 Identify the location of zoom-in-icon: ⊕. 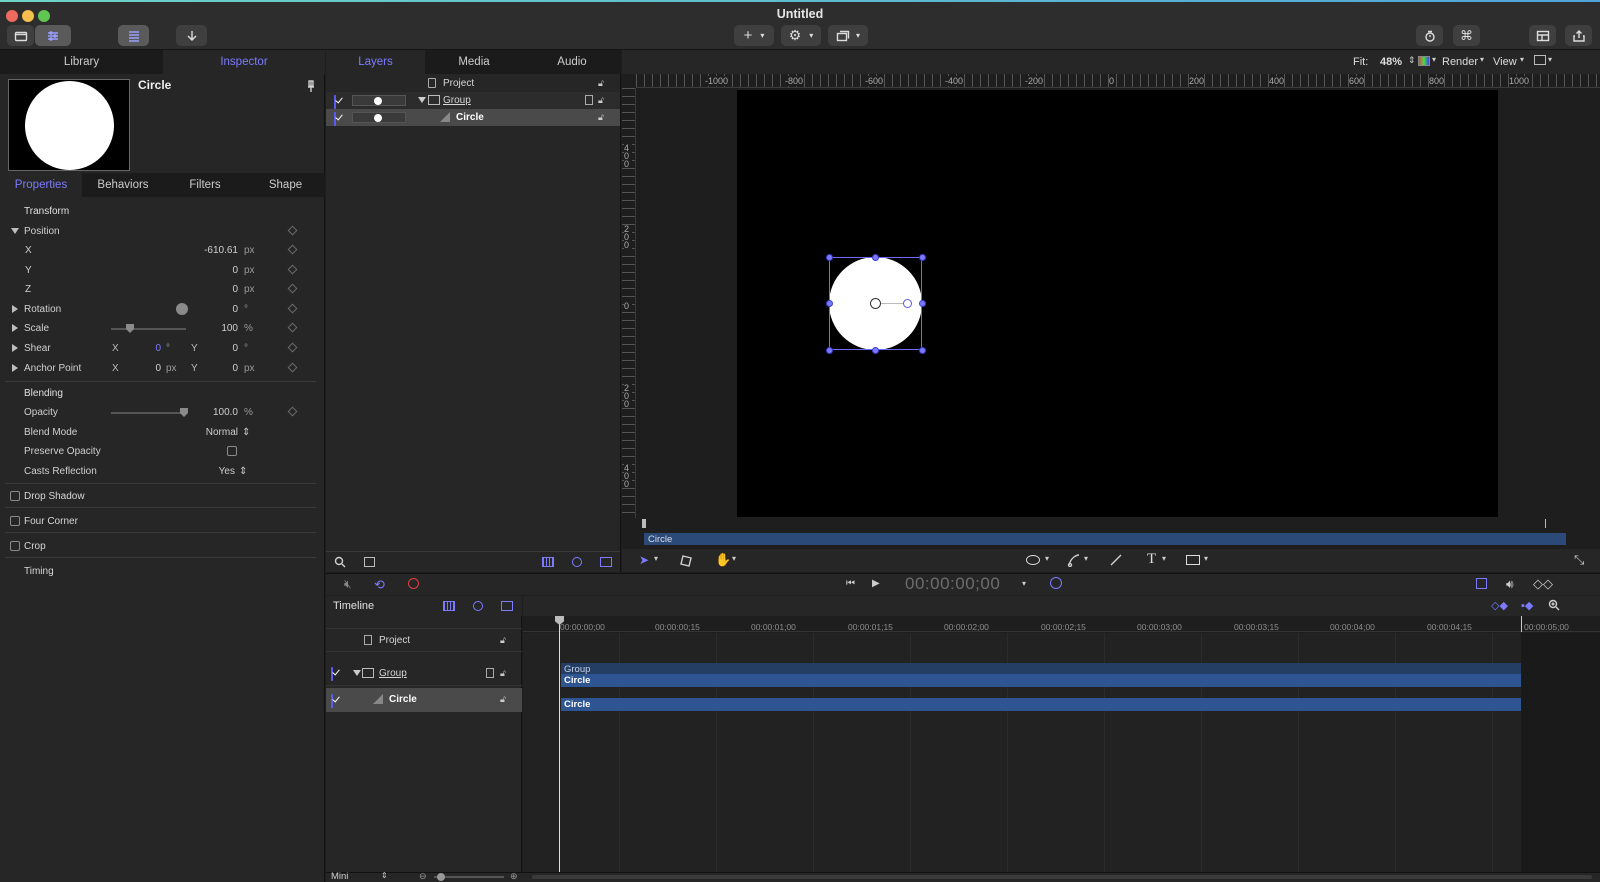
(514, 876).